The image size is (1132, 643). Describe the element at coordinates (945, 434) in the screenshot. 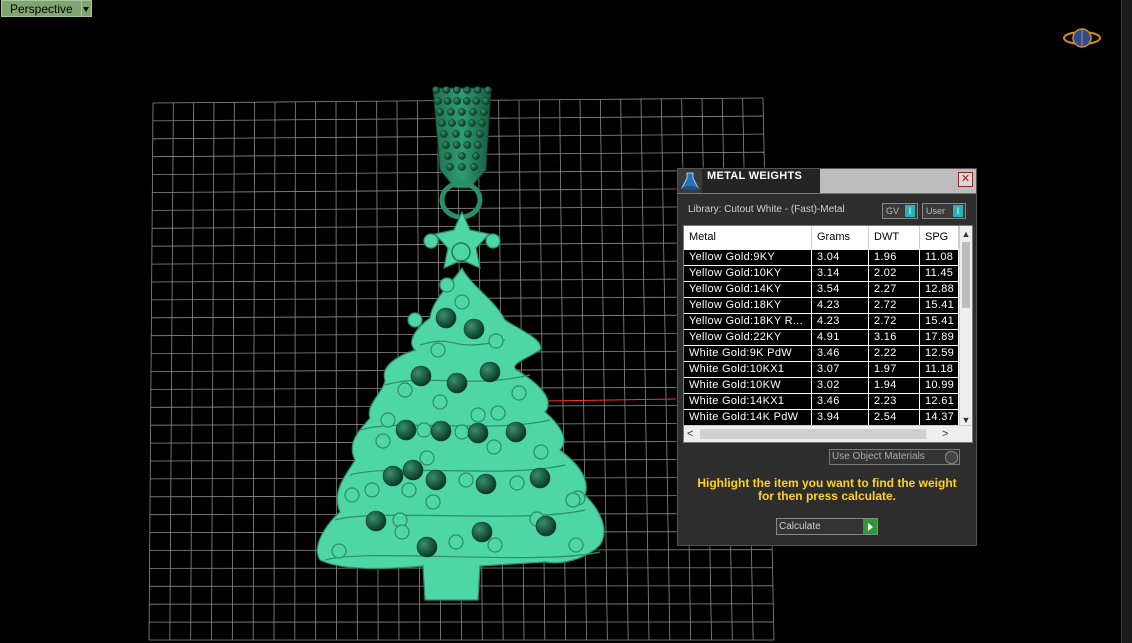

I see `scroll-right-icon: >` at that location.